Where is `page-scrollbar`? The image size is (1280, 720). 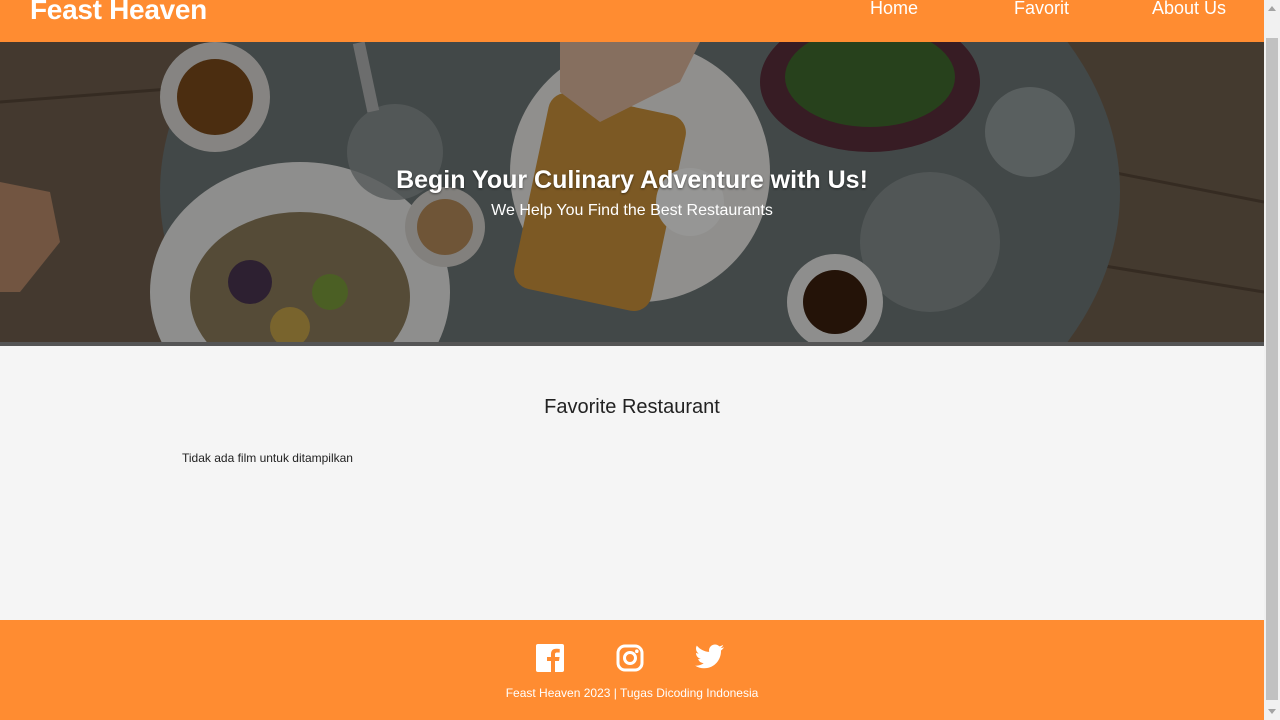
page-scrollbar is located at coordinates (1272, 360).